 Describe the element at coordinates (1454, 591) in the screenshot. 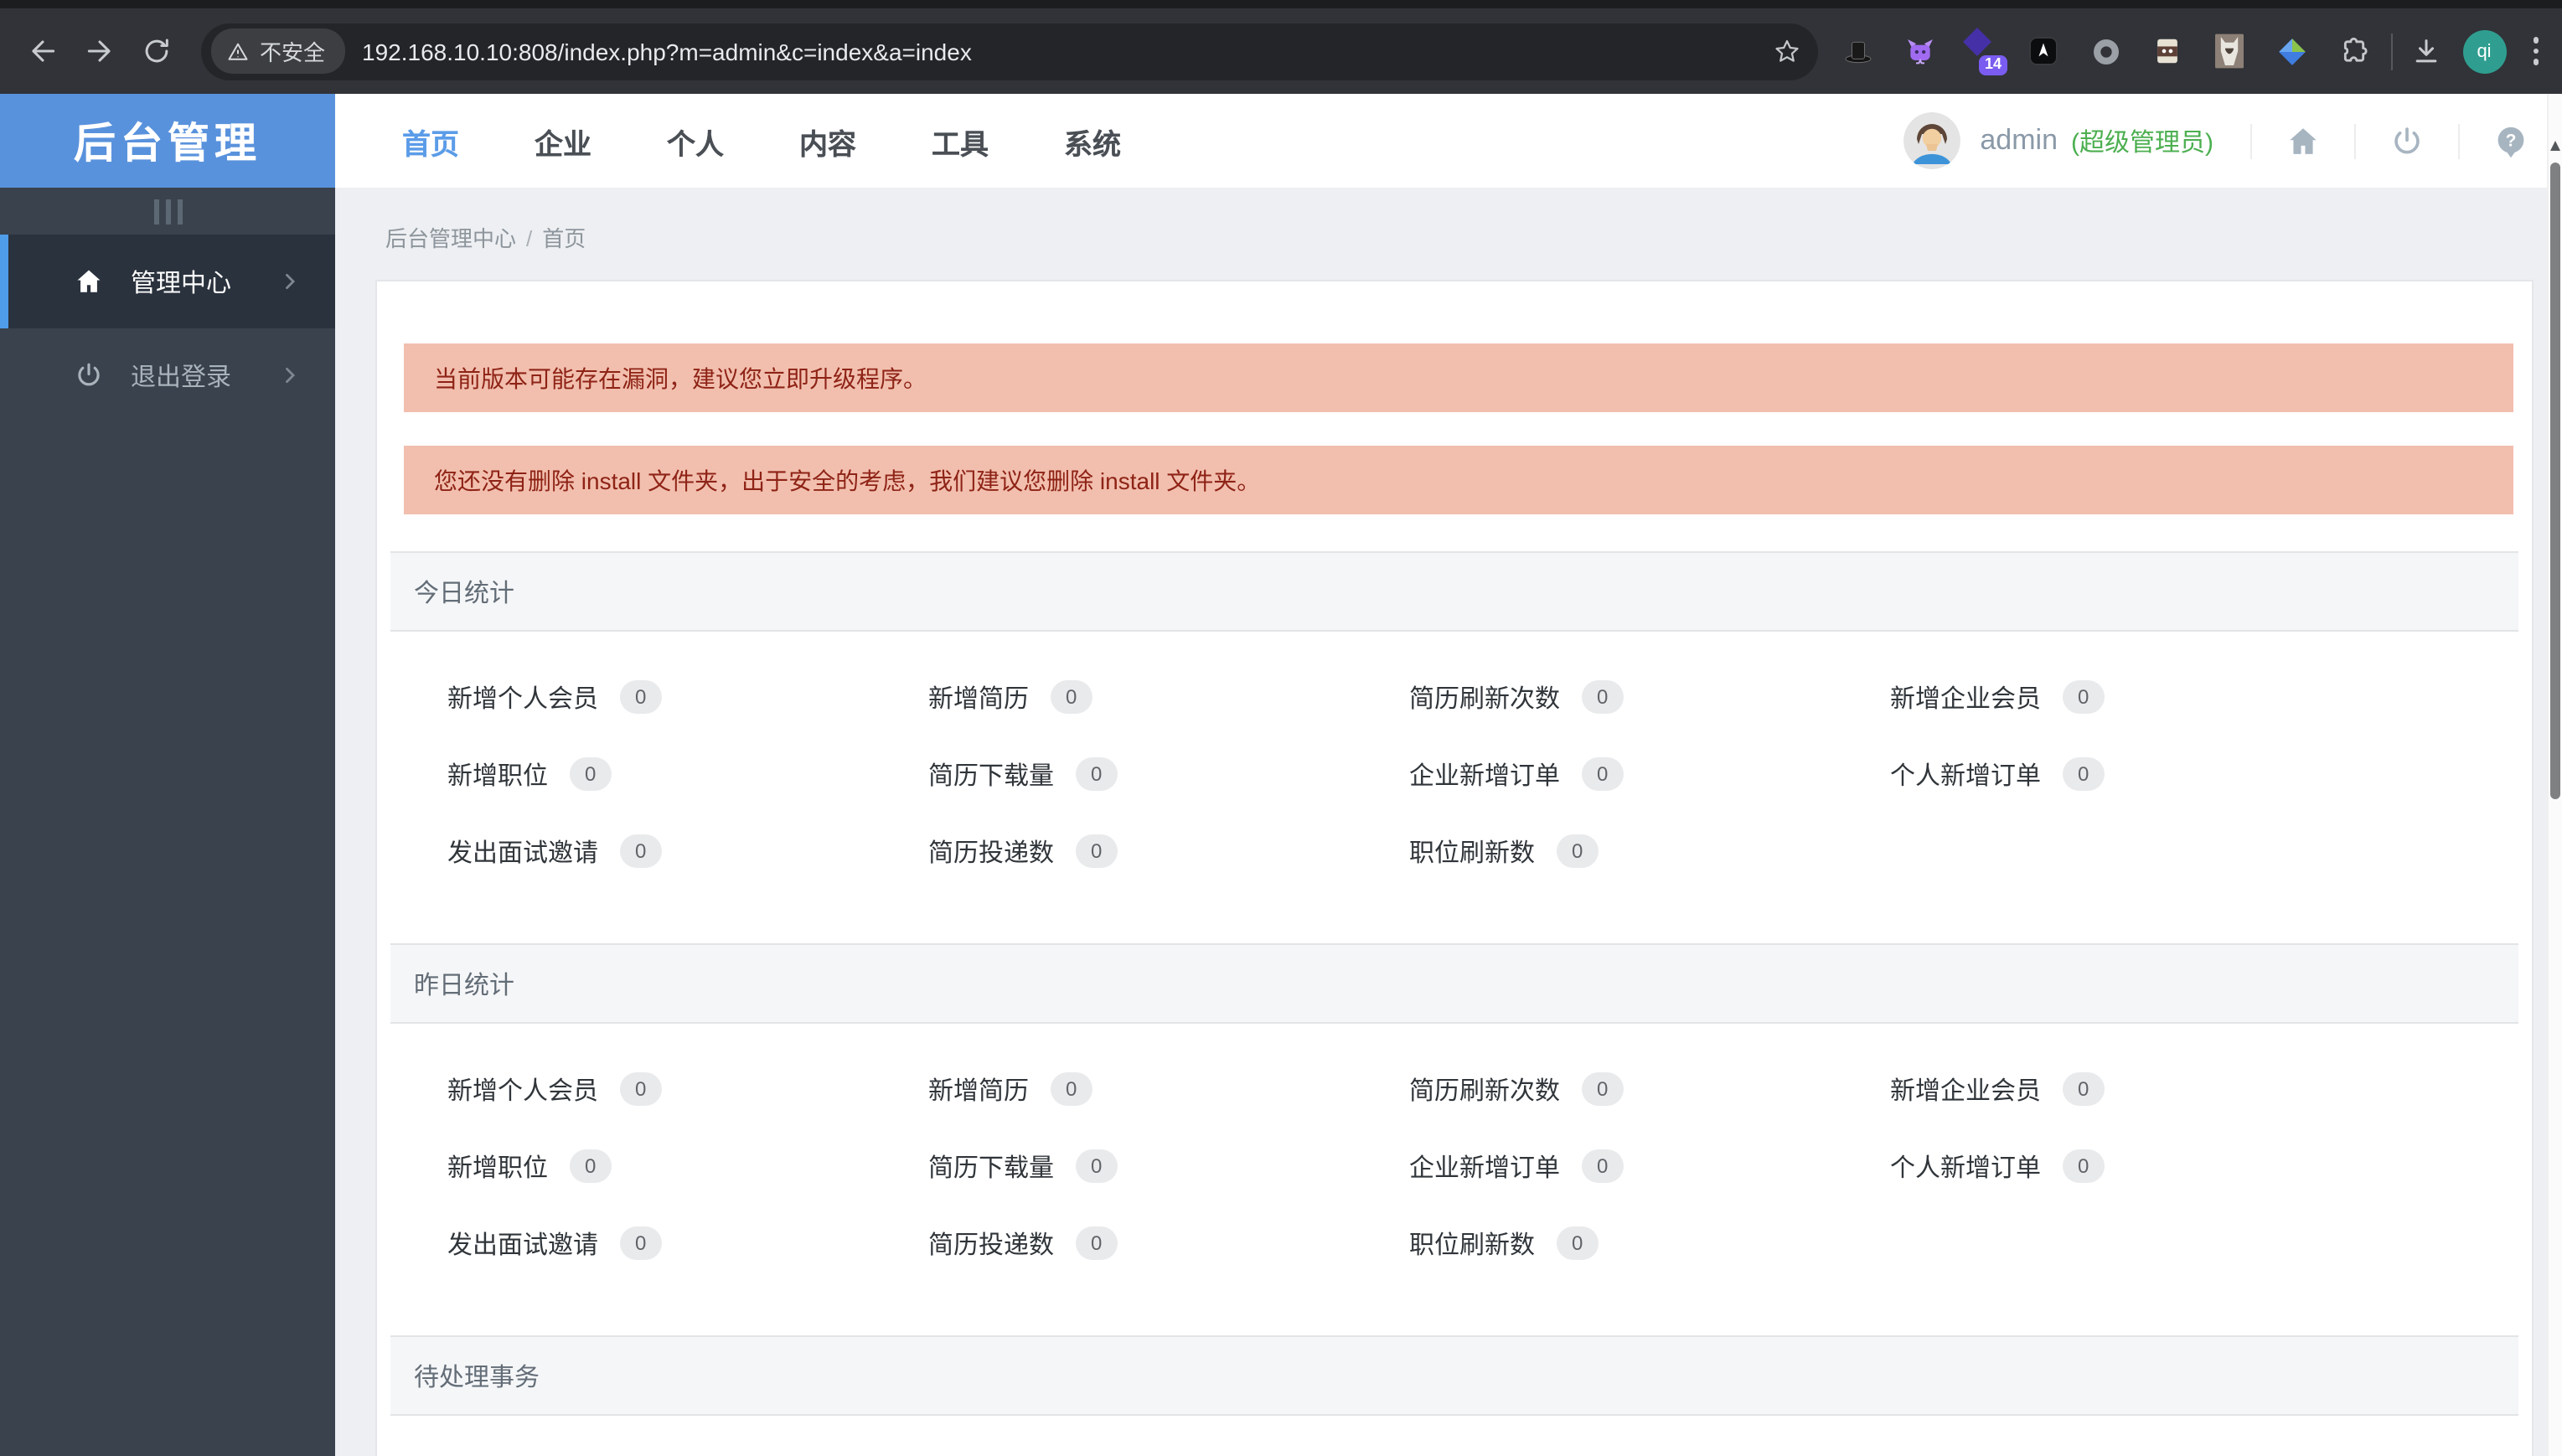

I see `section-header: 今日统计` at that location.